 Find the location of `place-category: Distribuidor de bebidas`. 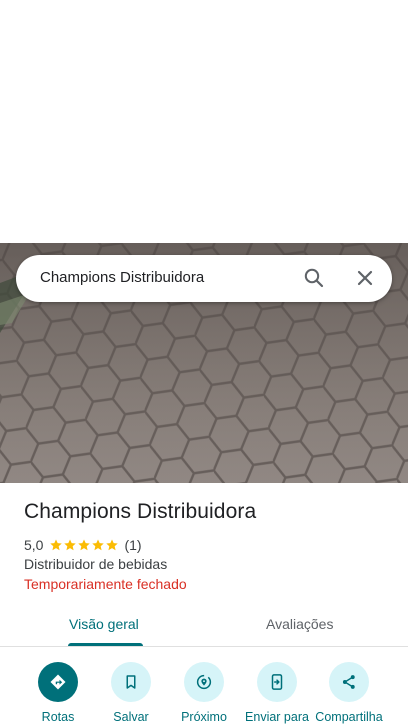

place-category: Distribuidor de bebidas is located at coordinates (96, 564).